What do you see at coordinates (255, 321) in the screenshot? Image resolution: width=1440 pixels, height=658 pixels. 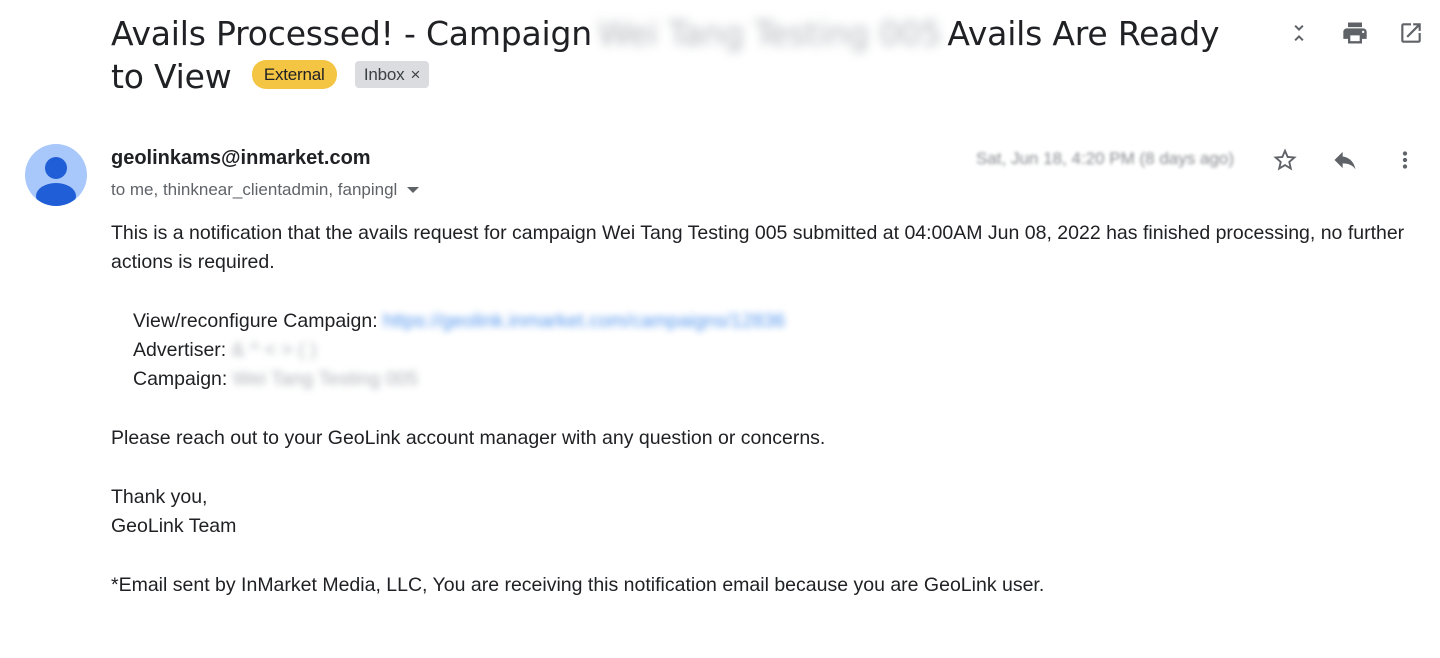 I see `view-campaign-label: View/reconfigure Campaign:` at bounding box center [255, 321].